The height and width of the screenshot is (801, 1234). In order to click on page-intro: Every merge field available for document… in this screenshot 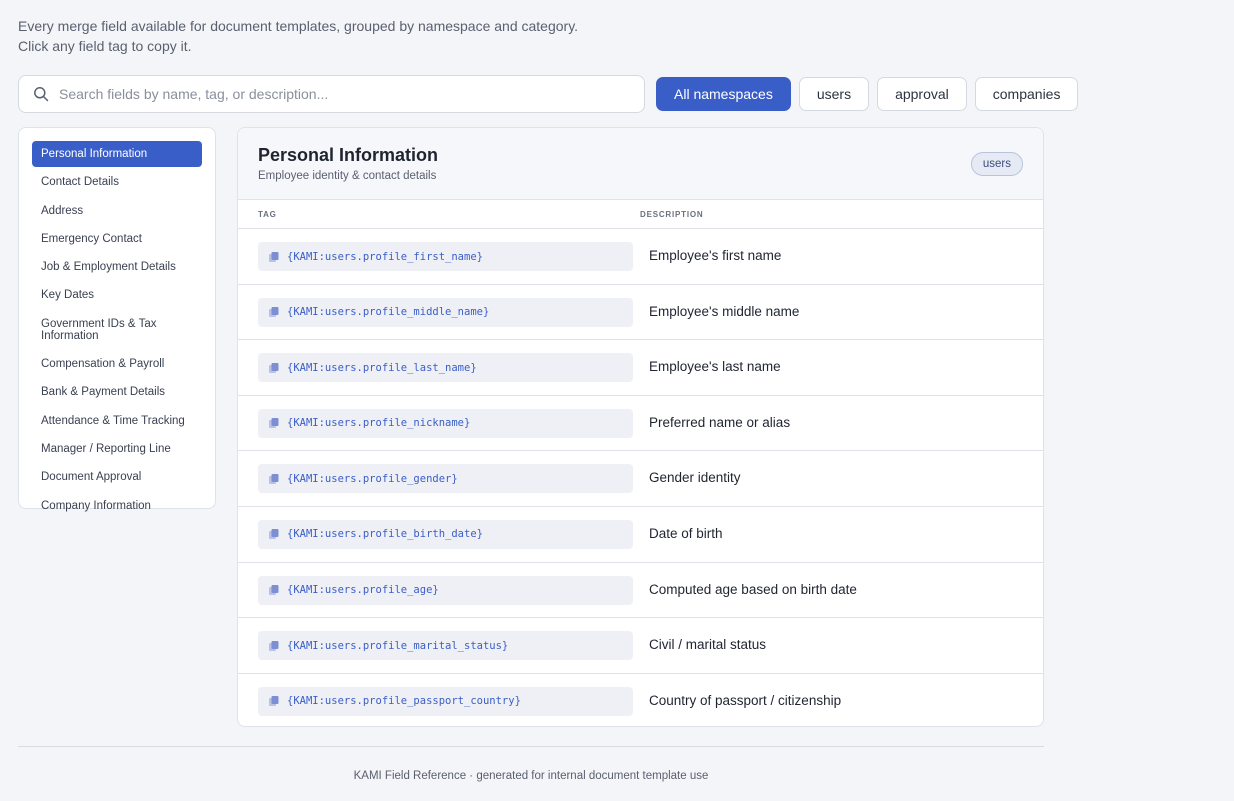, I will do `click(298, 36)`.